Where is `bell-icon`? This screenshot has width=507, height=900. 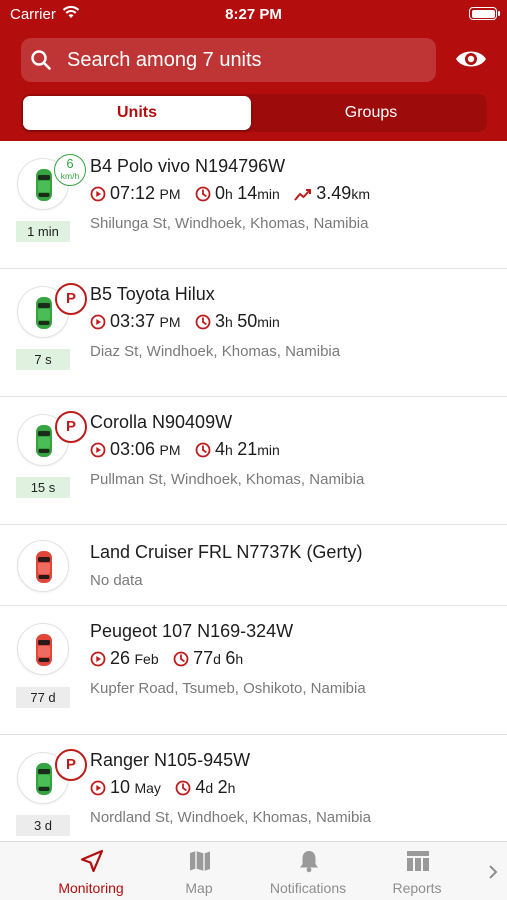 bell-icon is located at coordinates (309, 862).